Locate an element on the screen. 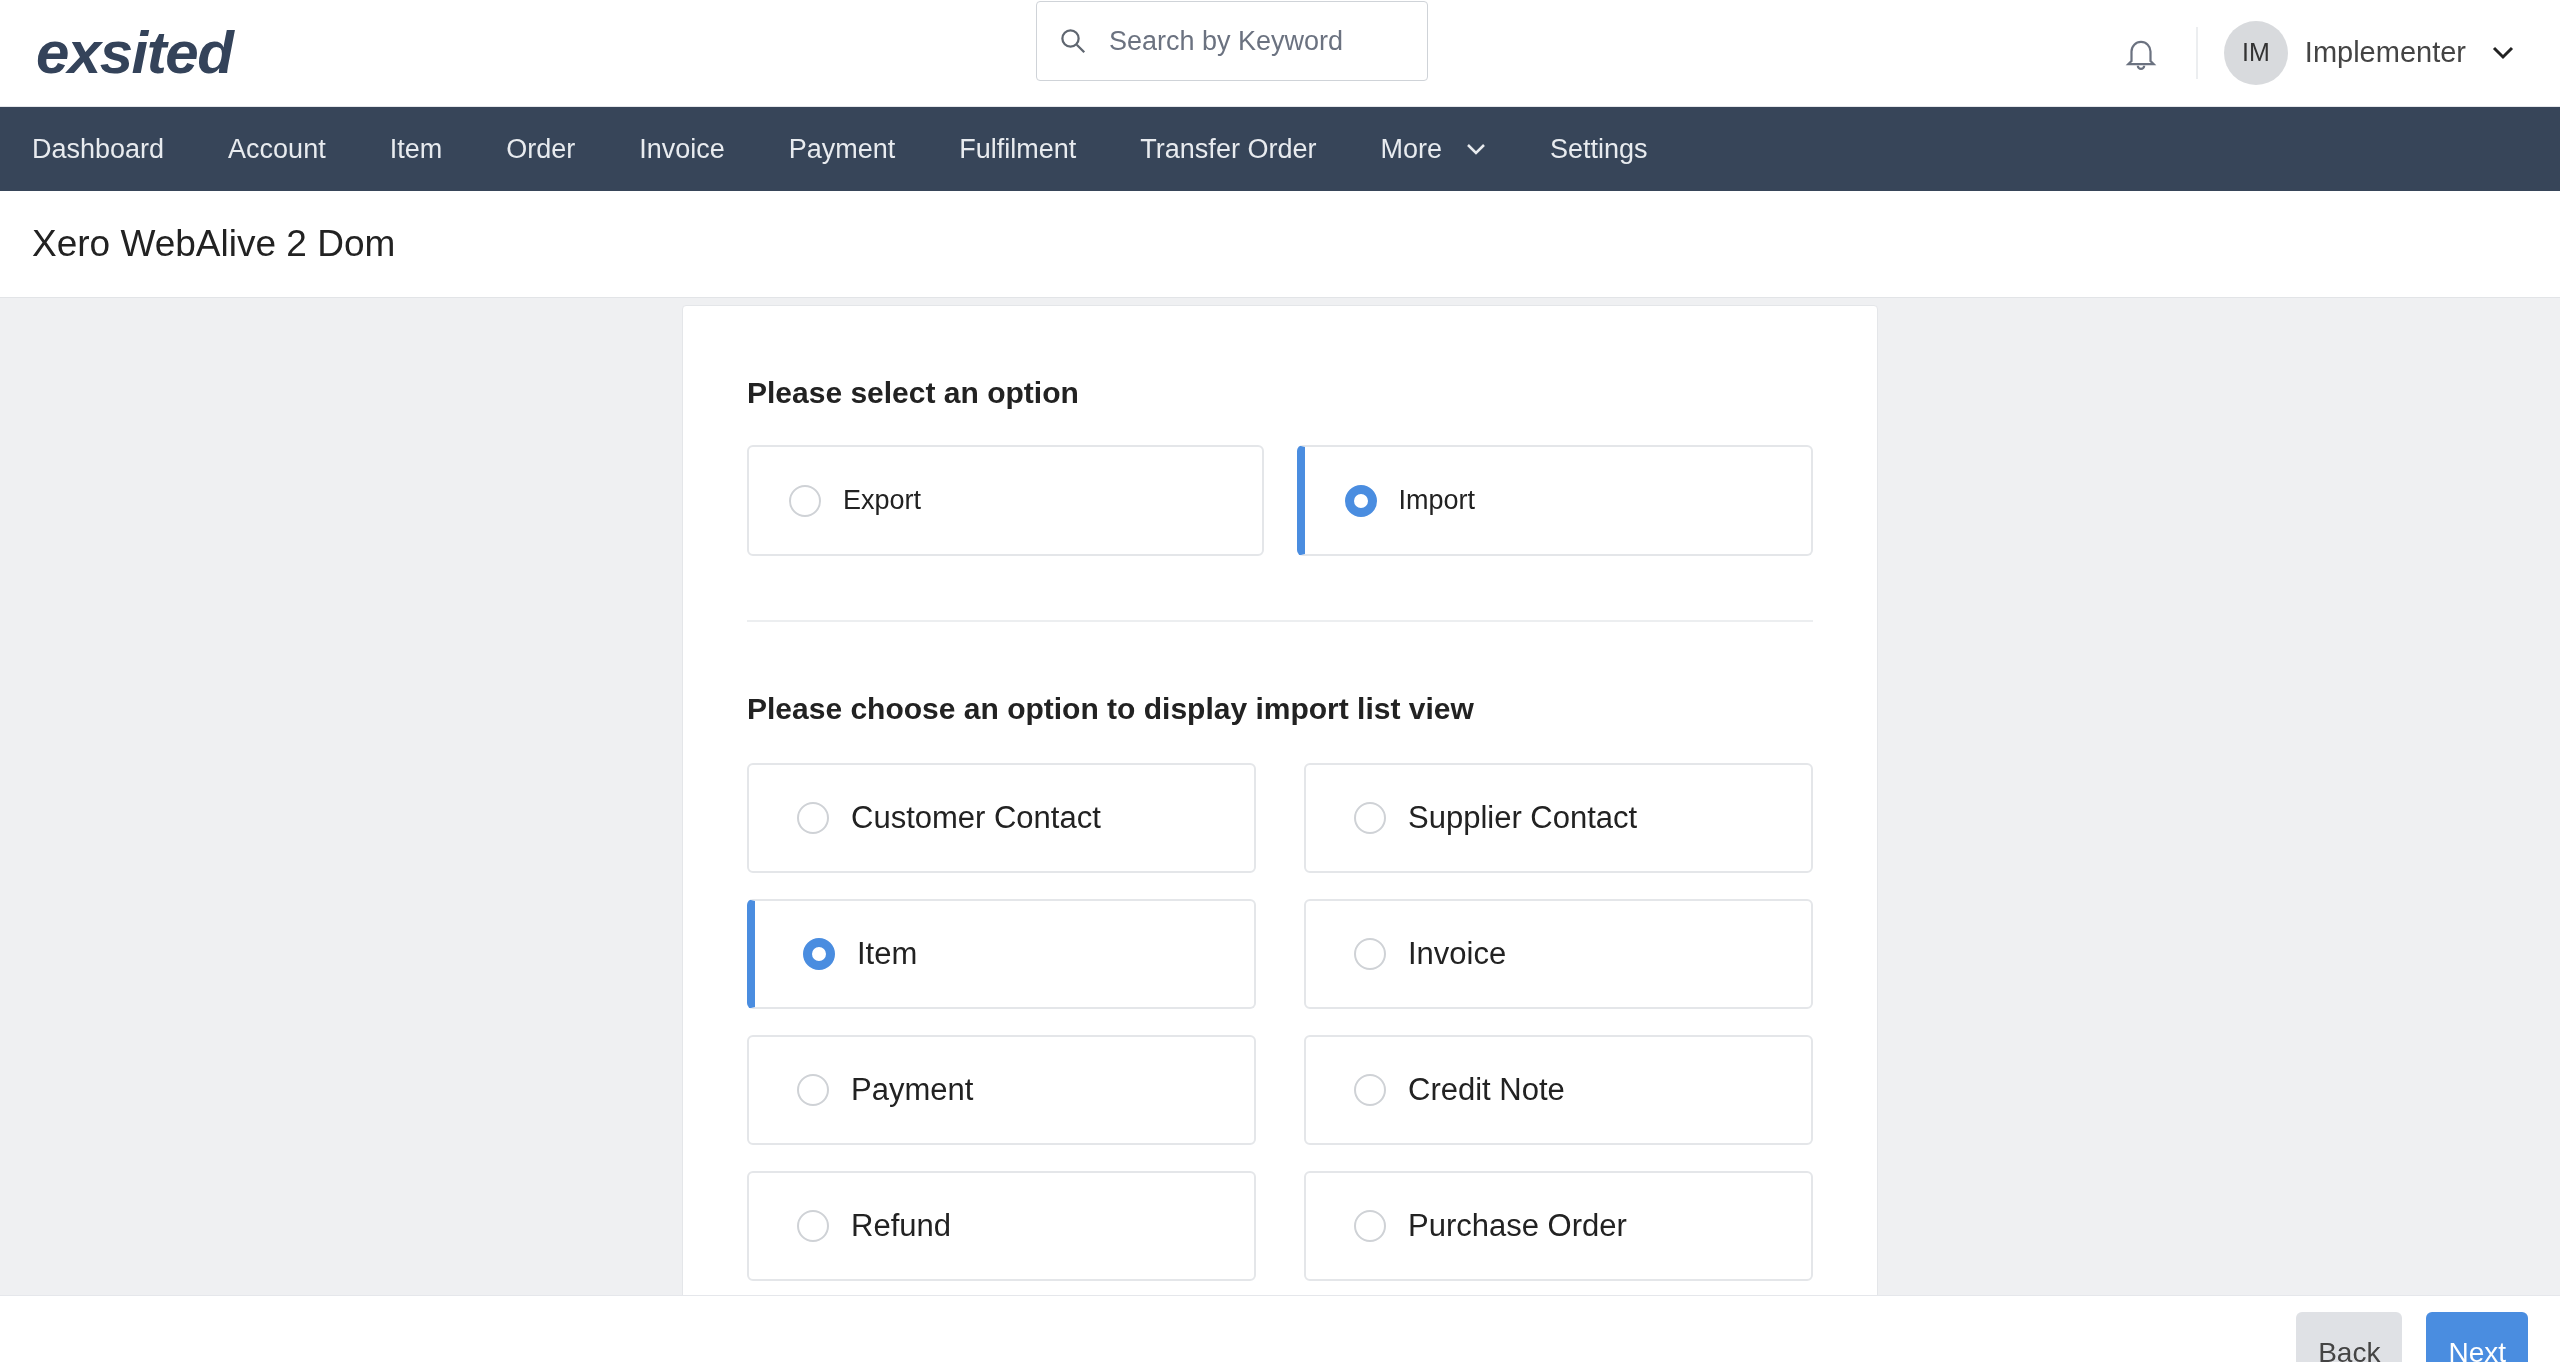  user-name: Implementer is located at coordinates (2385, 53).